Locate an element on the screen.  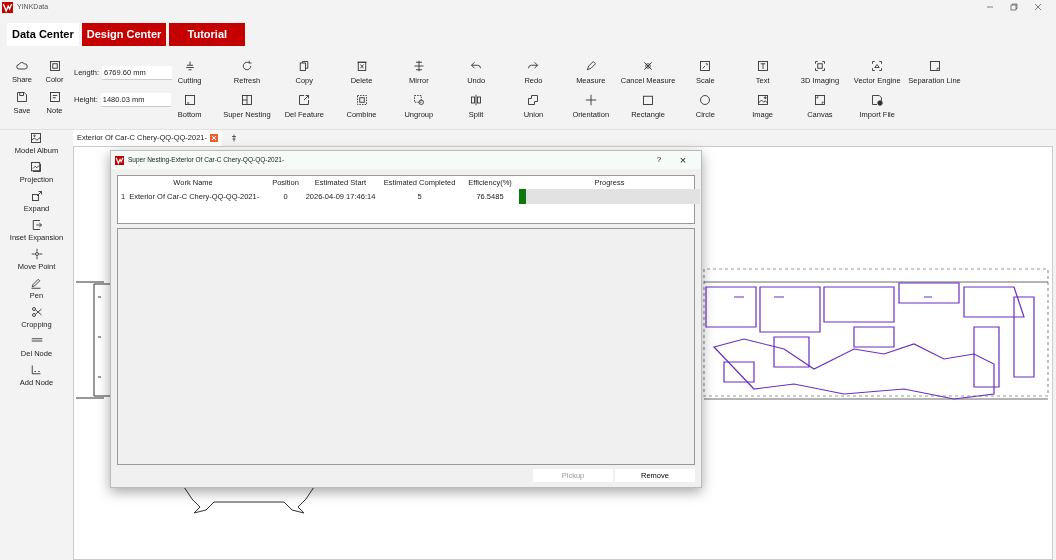
note-icon is located at coordinates (54, 97).